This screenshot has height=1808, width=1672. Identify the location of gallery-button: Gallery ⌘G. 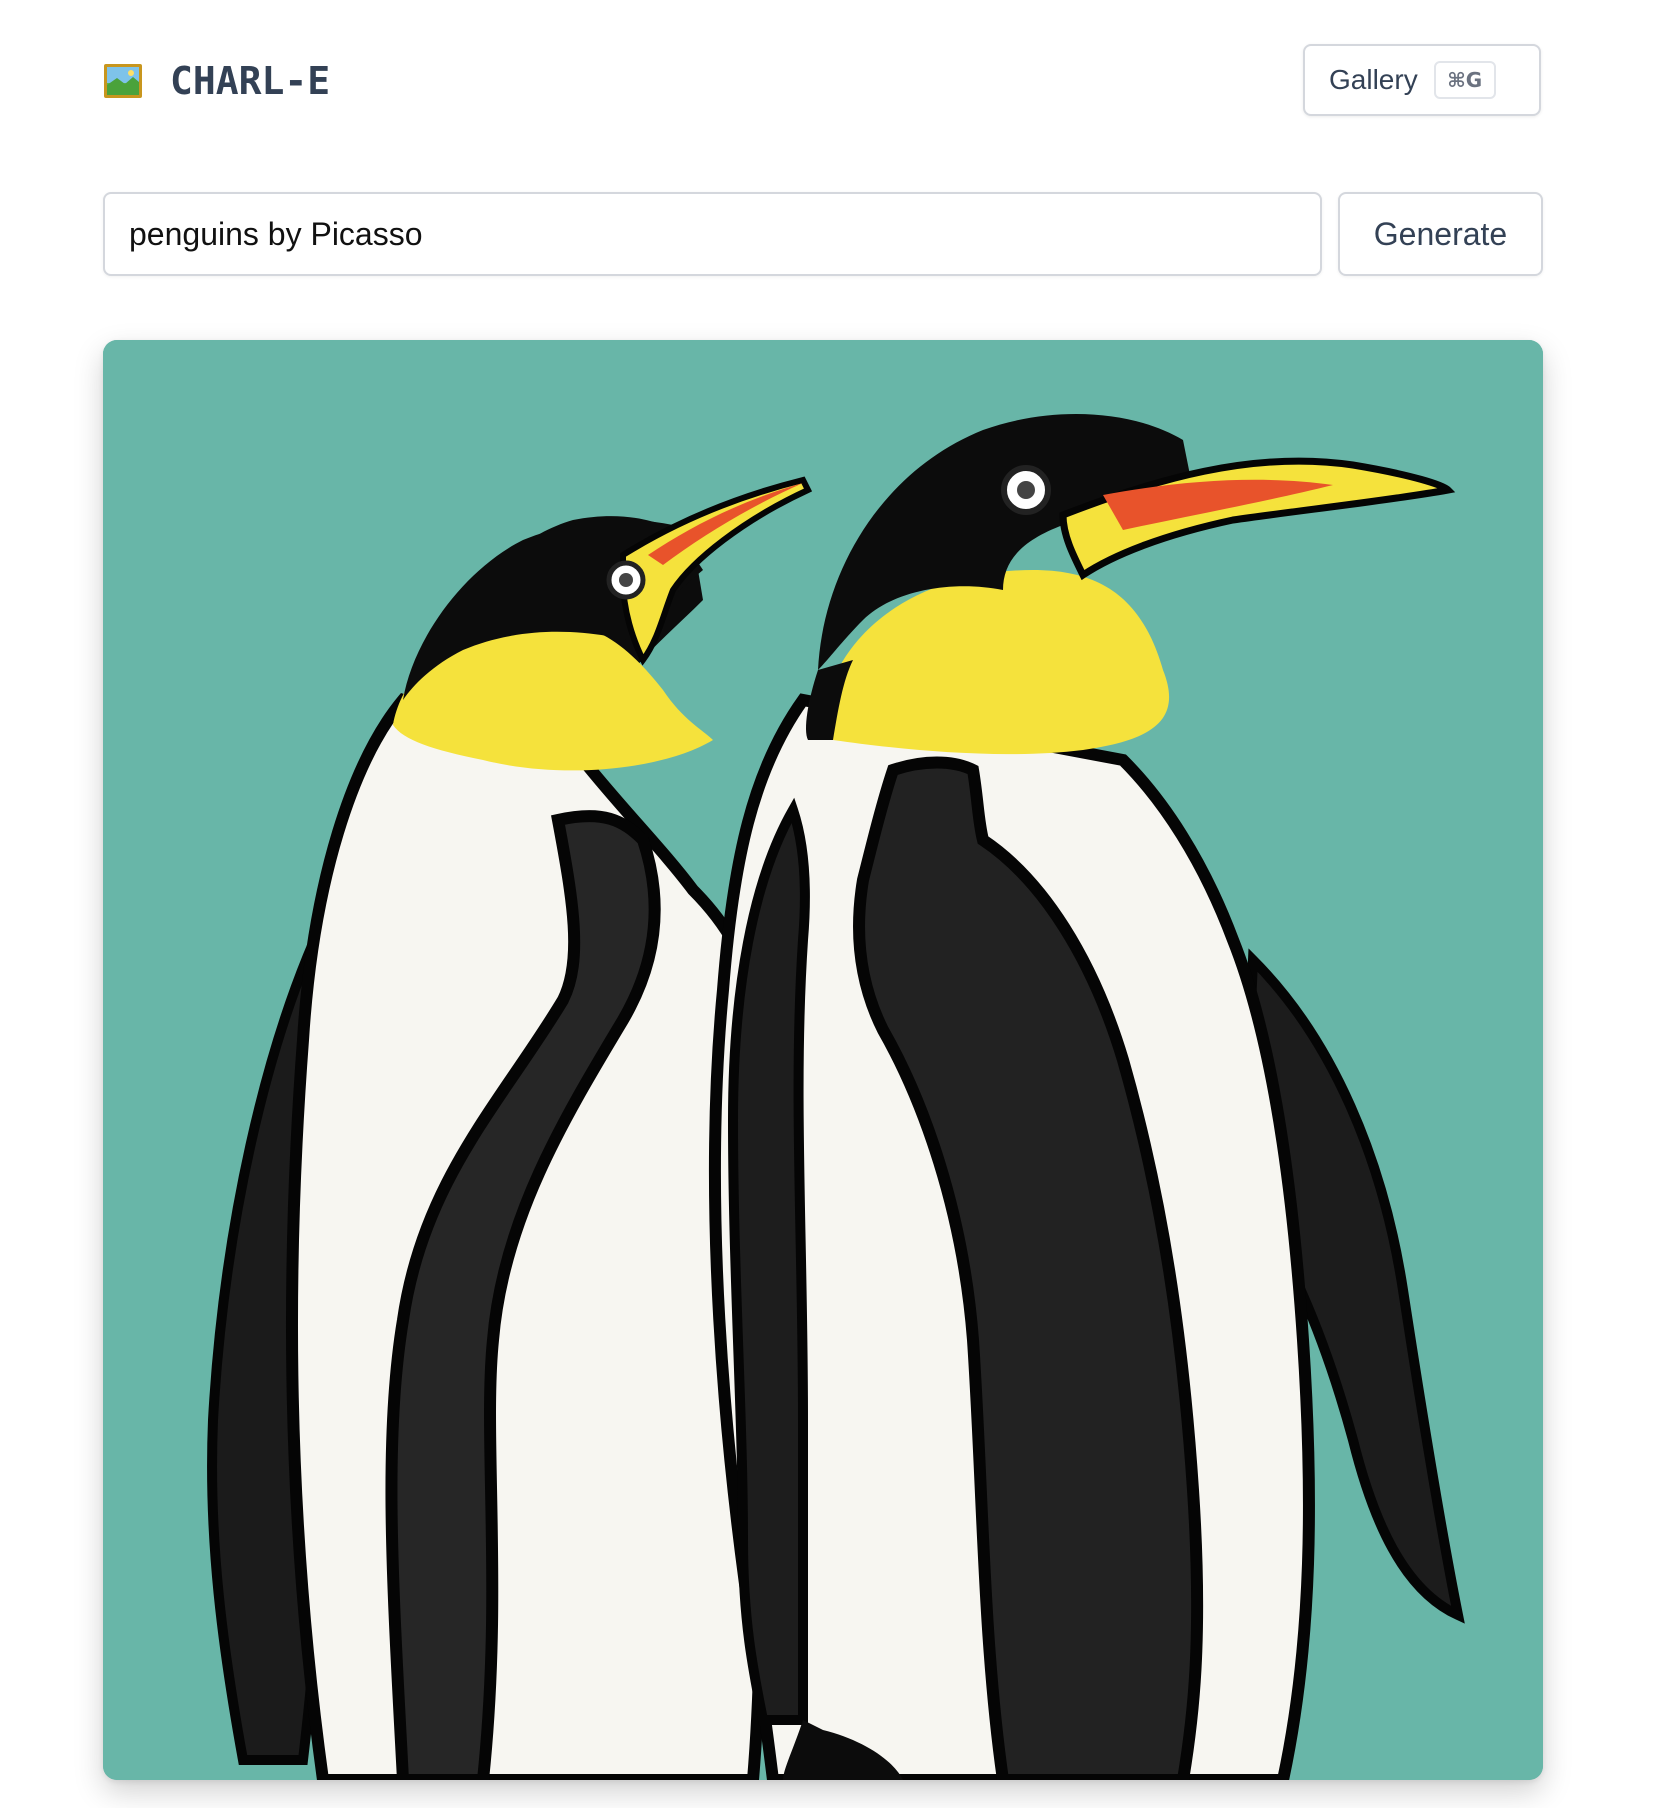
(1422, 80).